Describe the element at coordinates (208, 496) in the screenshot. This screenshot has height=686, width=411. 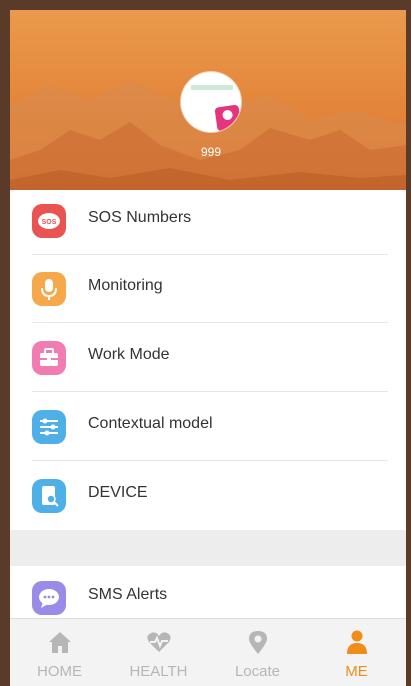
I see `menu-item-device: DEVICE` at that location.